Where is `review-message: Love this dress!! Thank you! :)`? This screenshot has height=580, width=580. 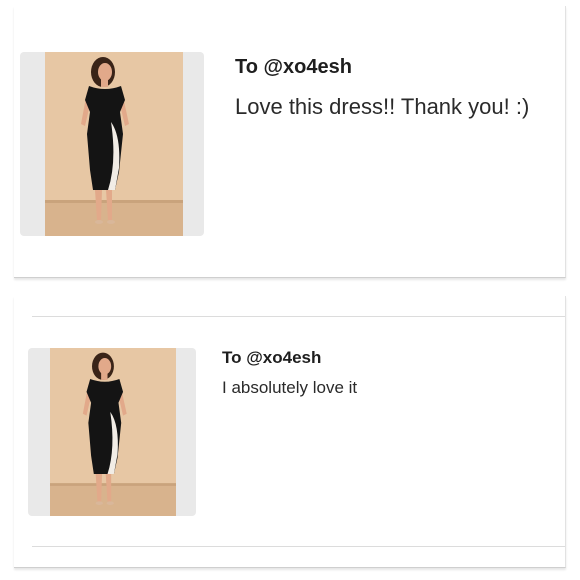 review-message: Love this dress!! Thank you! :) is located at coordinates (382, 106).